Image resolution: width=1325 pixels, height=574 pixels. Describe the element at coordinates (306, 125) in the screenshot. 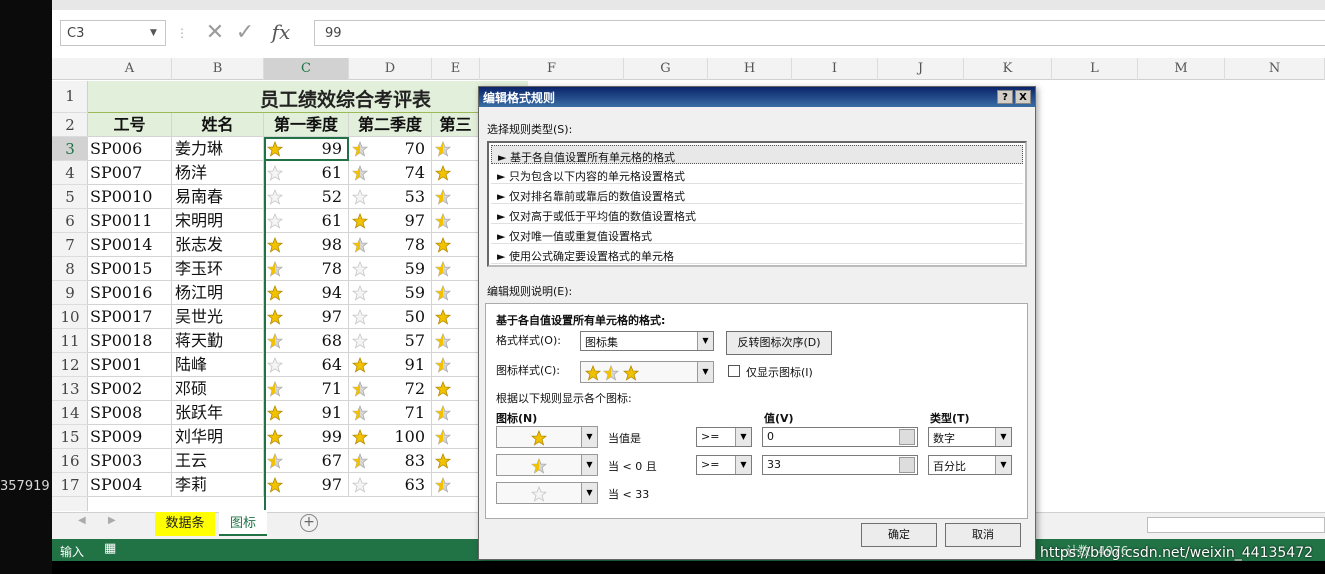

I see `column-title-cell: 第一季度` at that location.